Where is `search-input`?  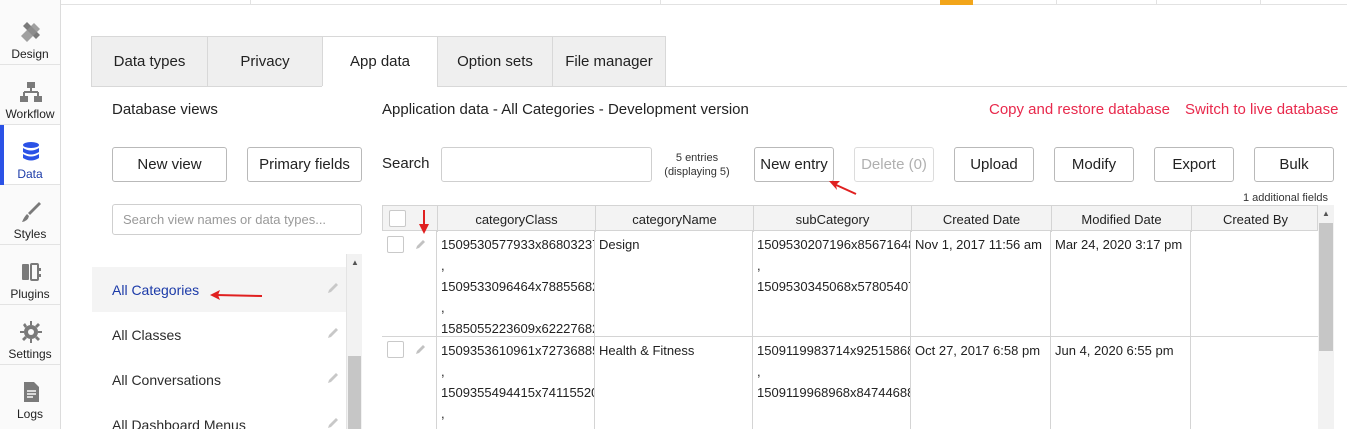
search-input is located at coordinates (546, 164).